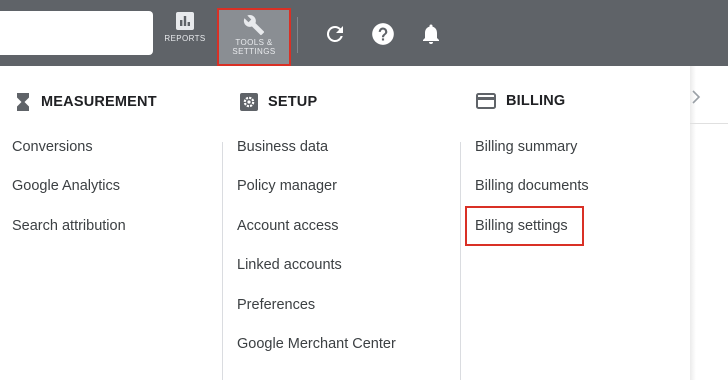 The image size is (728, 380). I want to click on billing-heading: BILLING, so click(520, 101).